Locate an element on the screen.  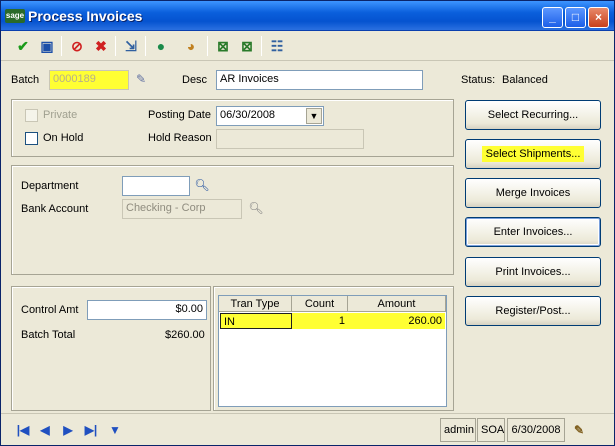
merge-invoices-label: Merge Invoices is located at coordinates (533, 193).